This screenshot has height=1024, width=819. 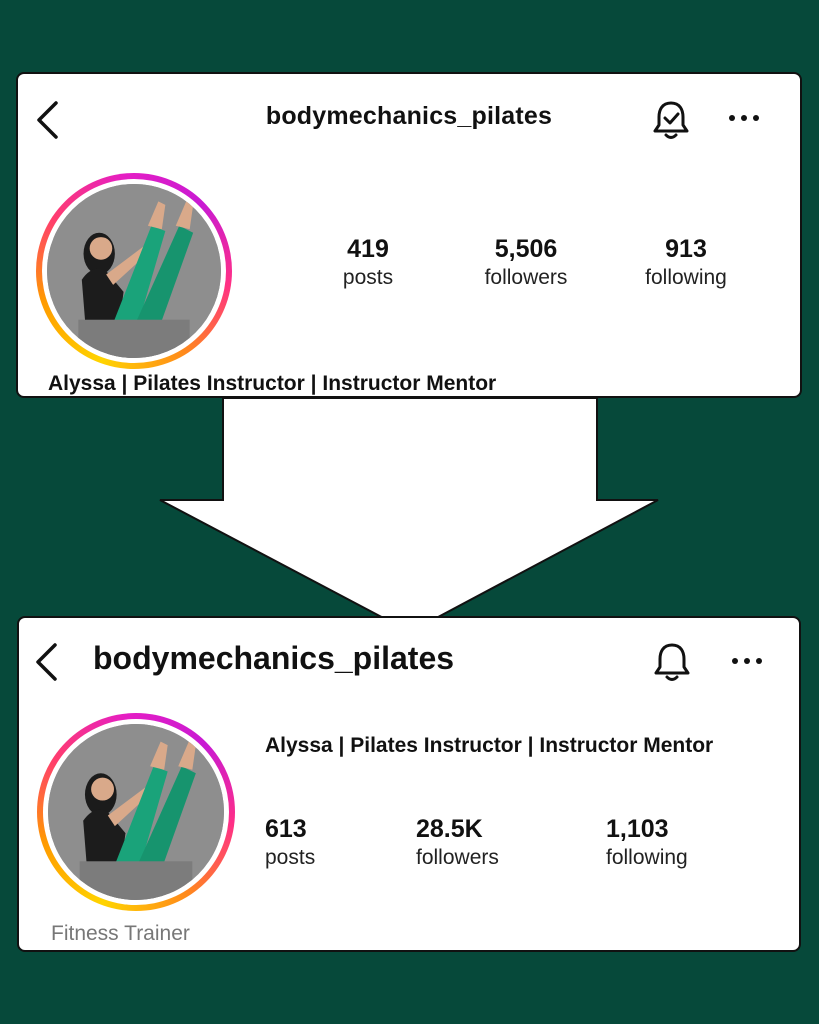 I want to click on following-count: 1,103, so click(x=637, y=829).